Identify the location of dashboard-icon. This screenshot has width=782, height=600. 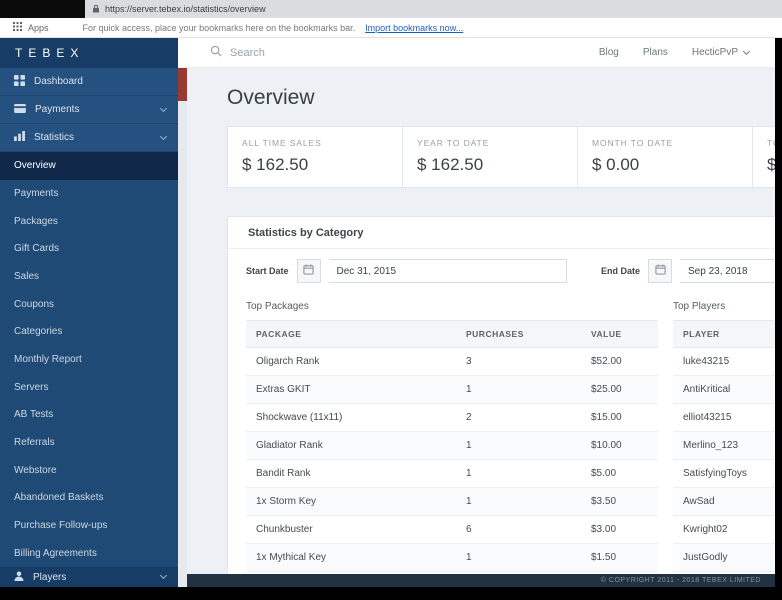
(19, 81).